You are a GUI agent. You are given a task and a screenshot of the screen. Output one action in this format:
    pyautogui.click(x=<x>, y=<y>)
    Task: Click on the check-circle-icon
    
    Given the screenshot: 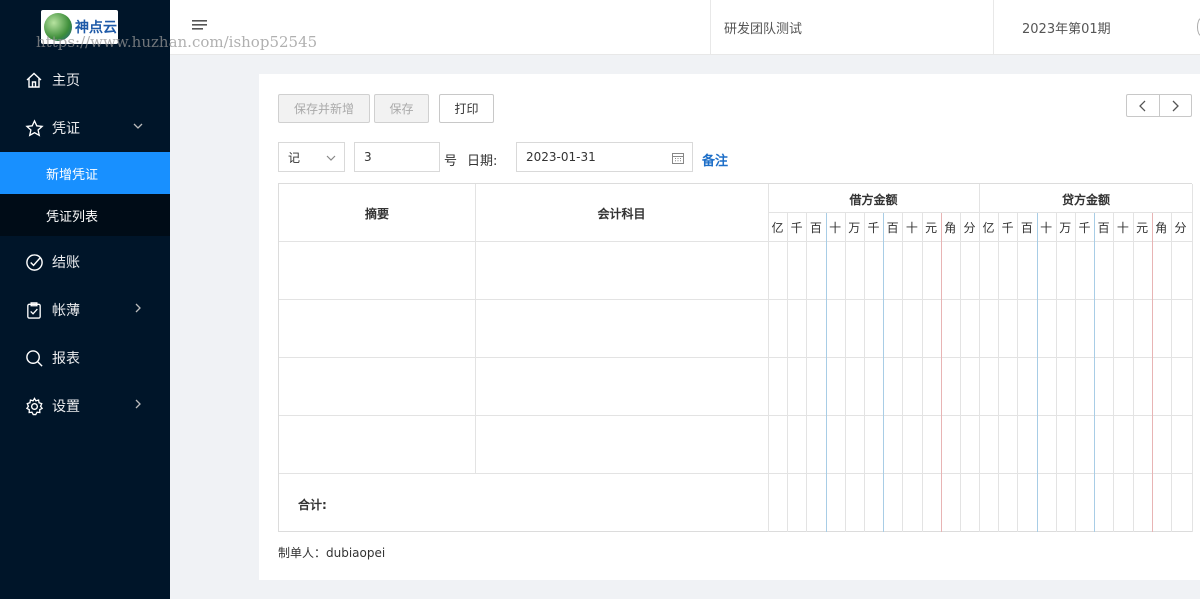 What is the action you would take?
    pyautogui.click(x=34, y=262)
    